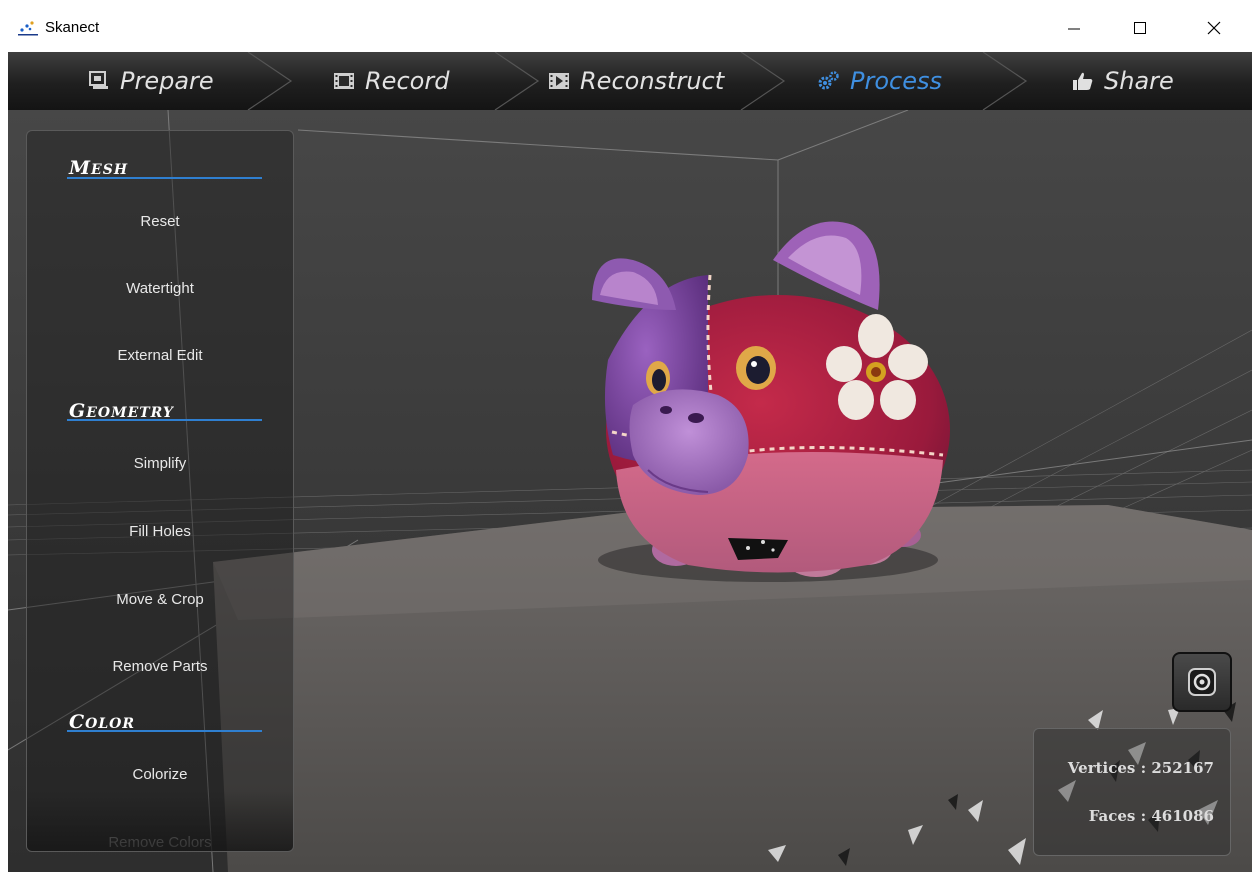 This screenshot has height=872, width=1252. I want to click on minimize-button, so click(1074, 28).